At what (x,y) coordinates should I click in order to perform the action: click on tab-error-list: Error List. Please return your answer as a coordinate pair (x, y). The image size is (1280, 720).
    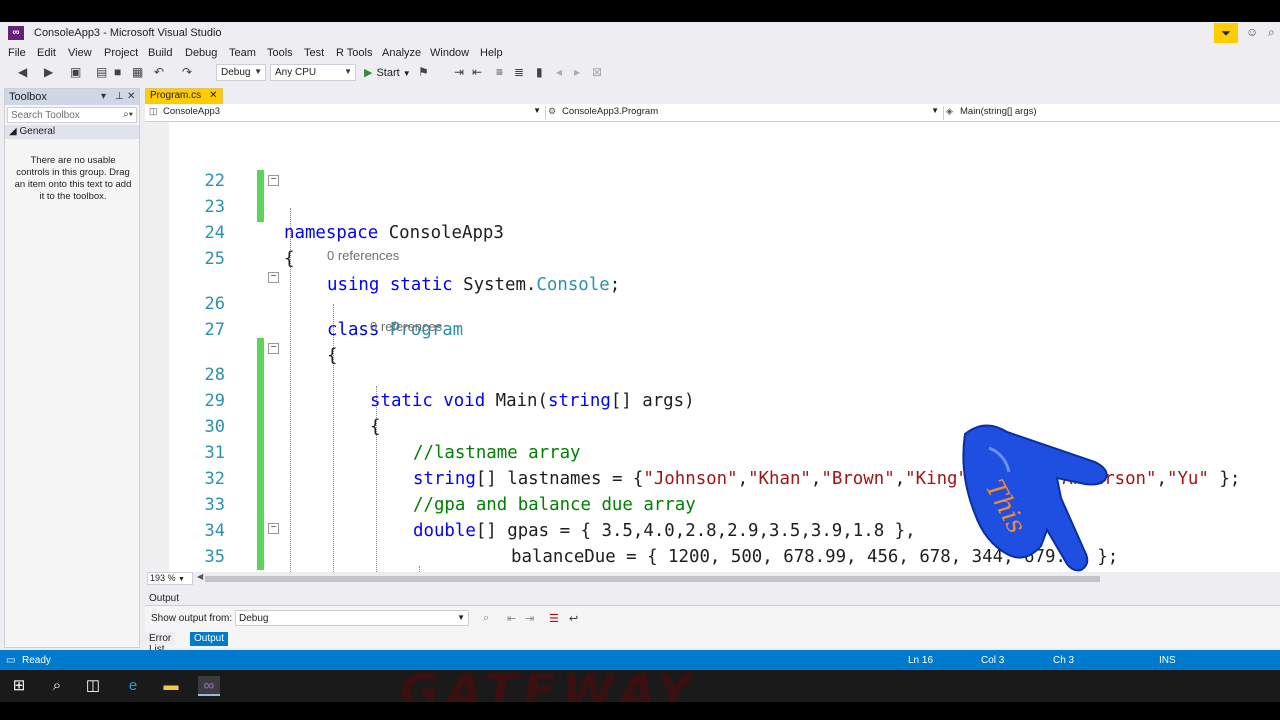
    Looking at the image, I should click on (160, 643).